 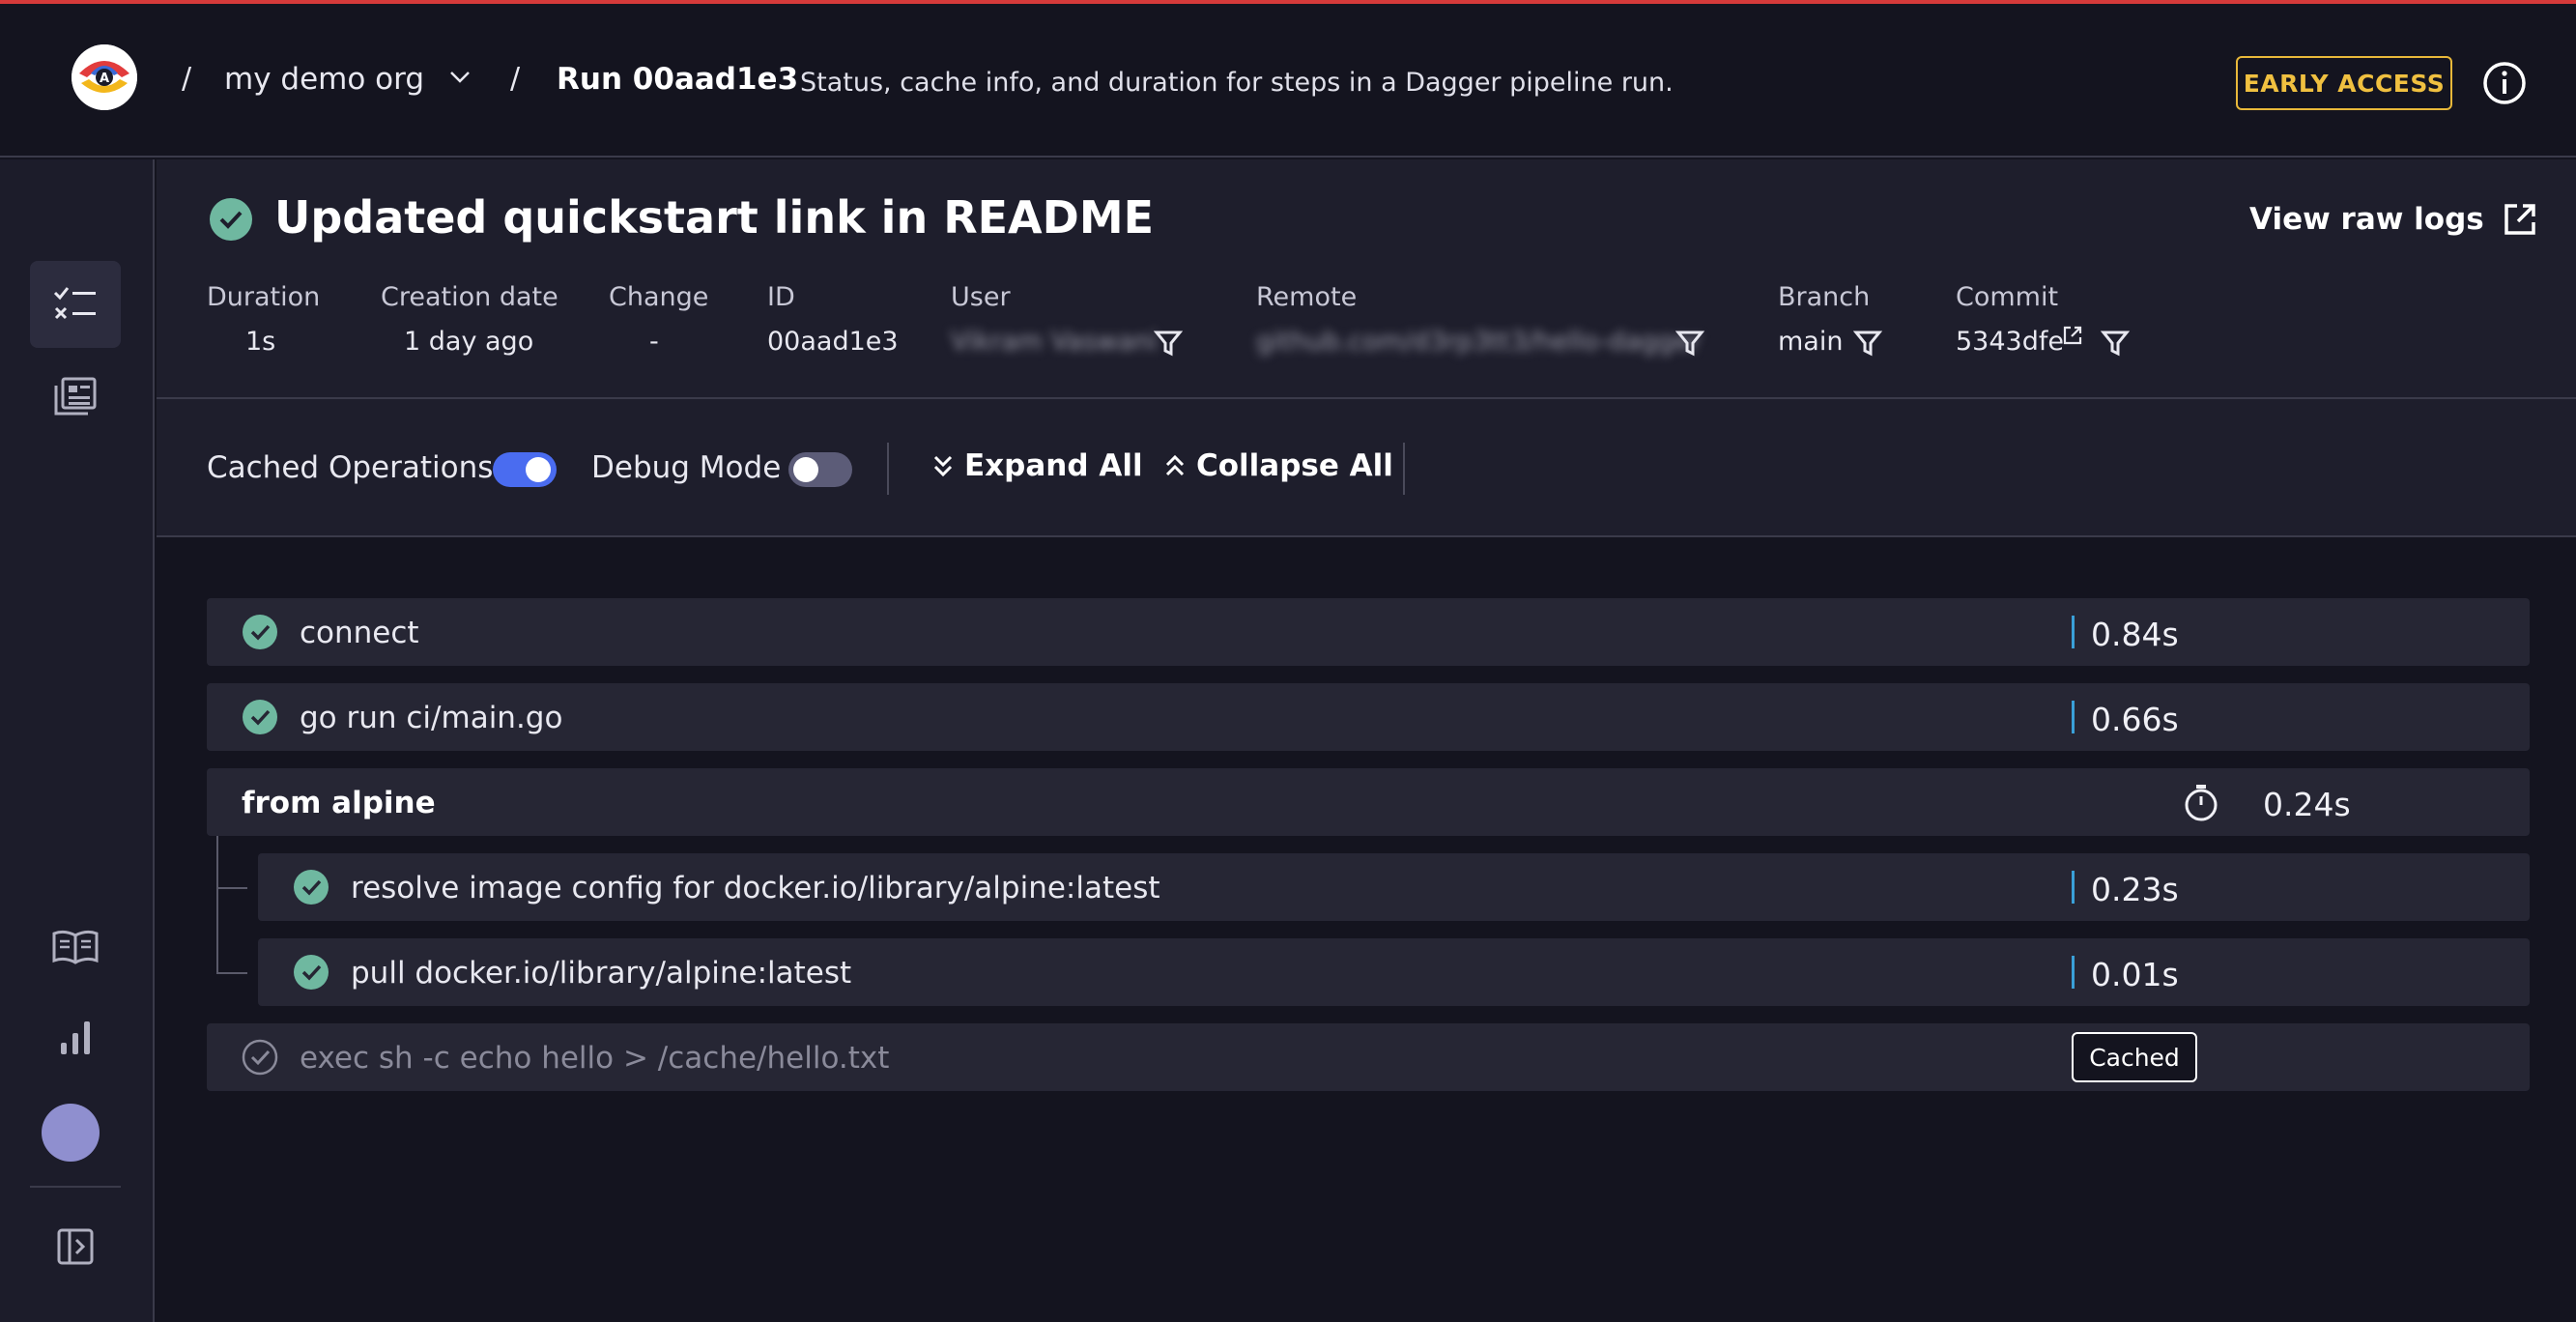 What do you see at coordinates (525, 469) in the screenshot?
I see `cached-operations-toggle` at bounding box center [525, 469].